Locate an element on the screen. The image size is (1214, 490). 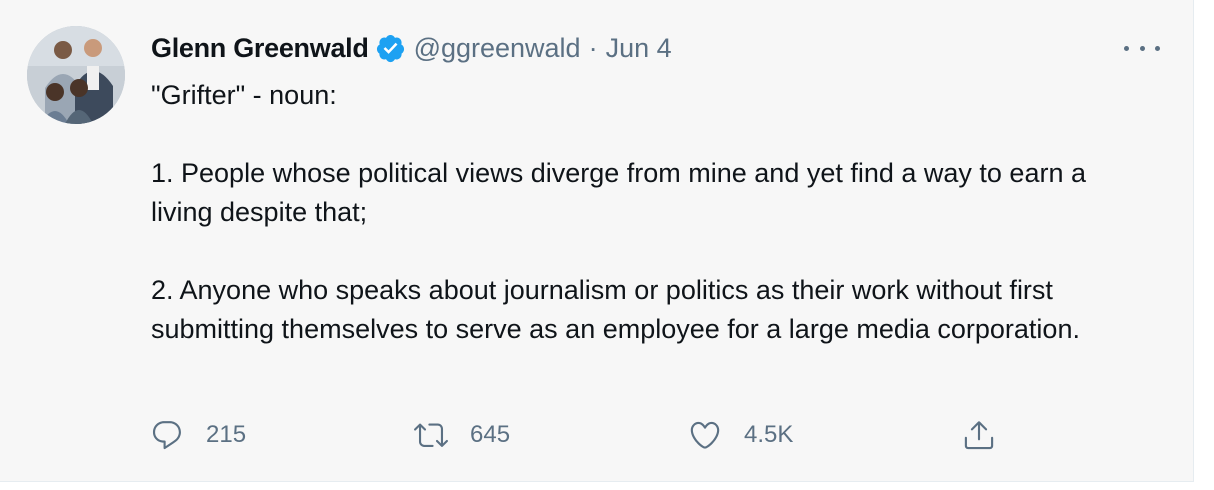
reply-count: 215 is located at coordinates (226, 434).